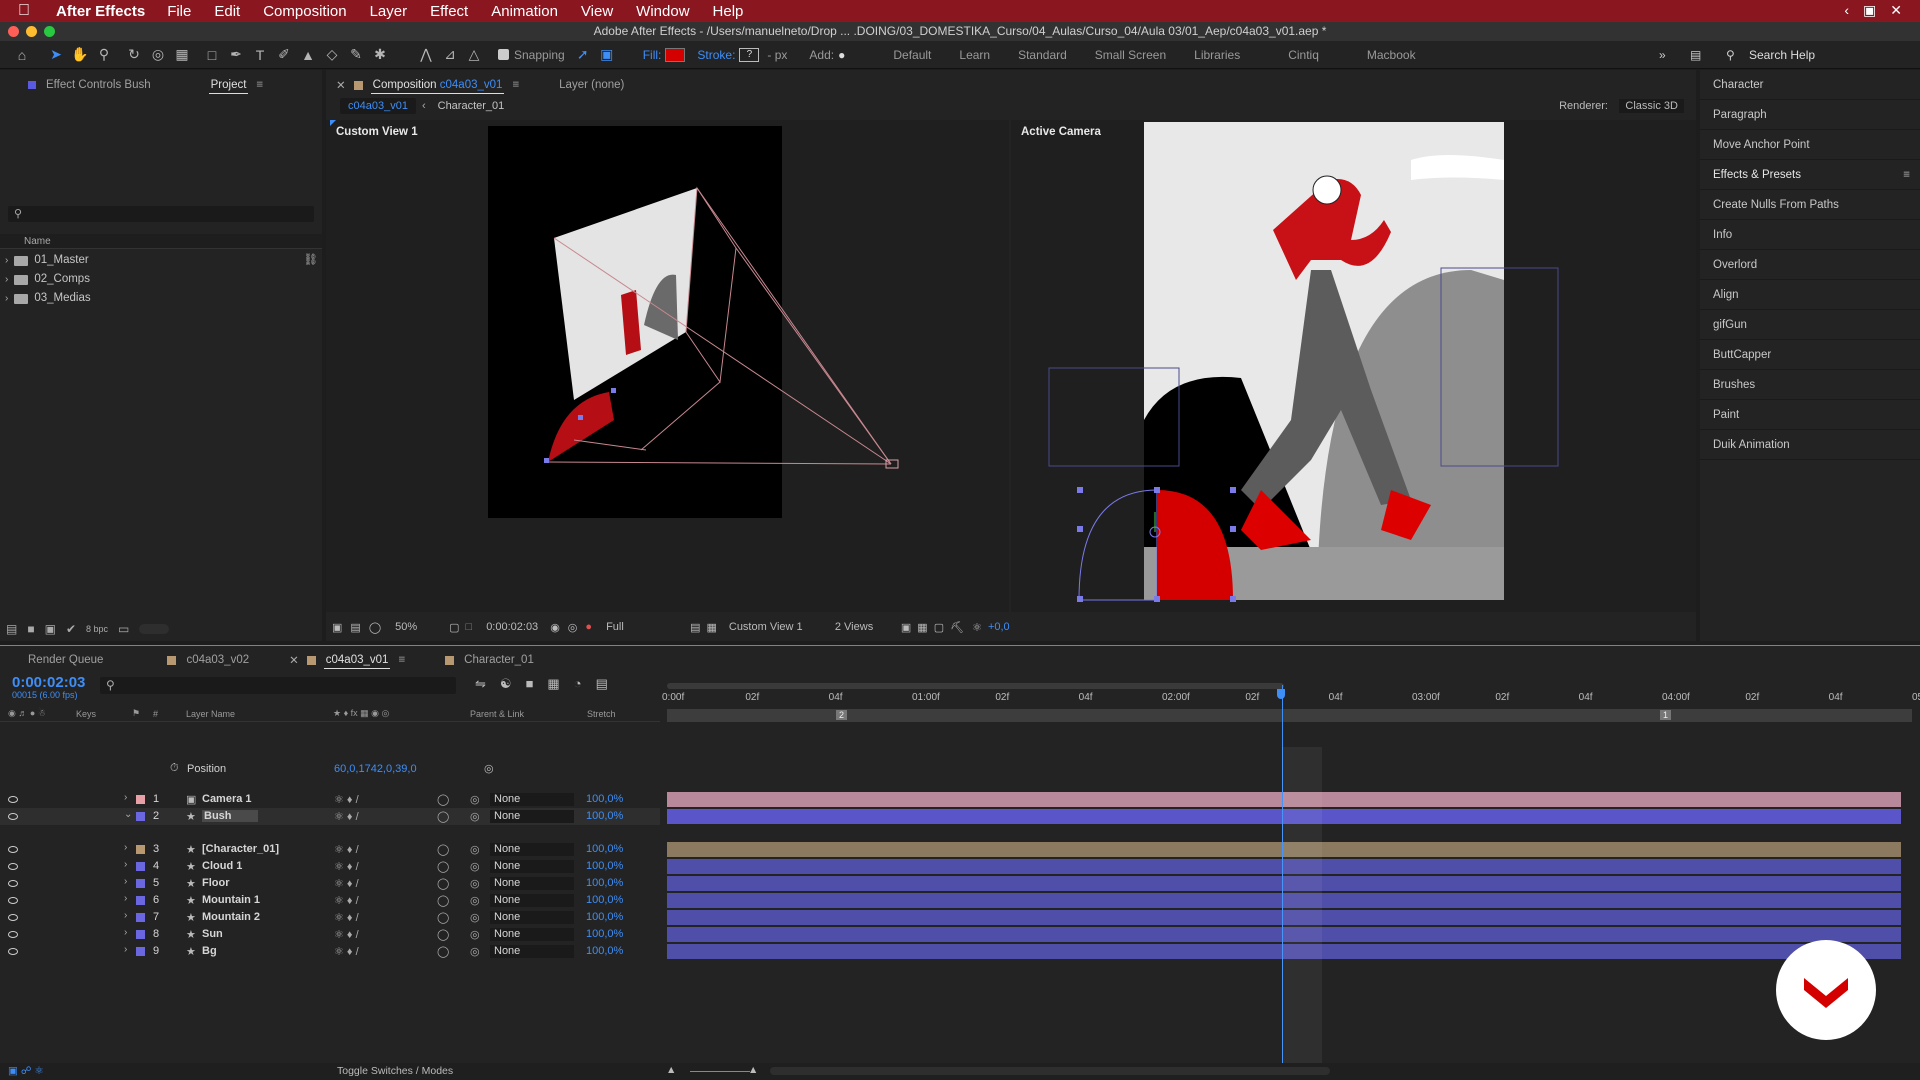 The width and height of the screenshot is (1920, 1080). Describe the element at coordinates (1695, 55) in the screenshot. I see `workspace-panel-icon: ▤` at that location.